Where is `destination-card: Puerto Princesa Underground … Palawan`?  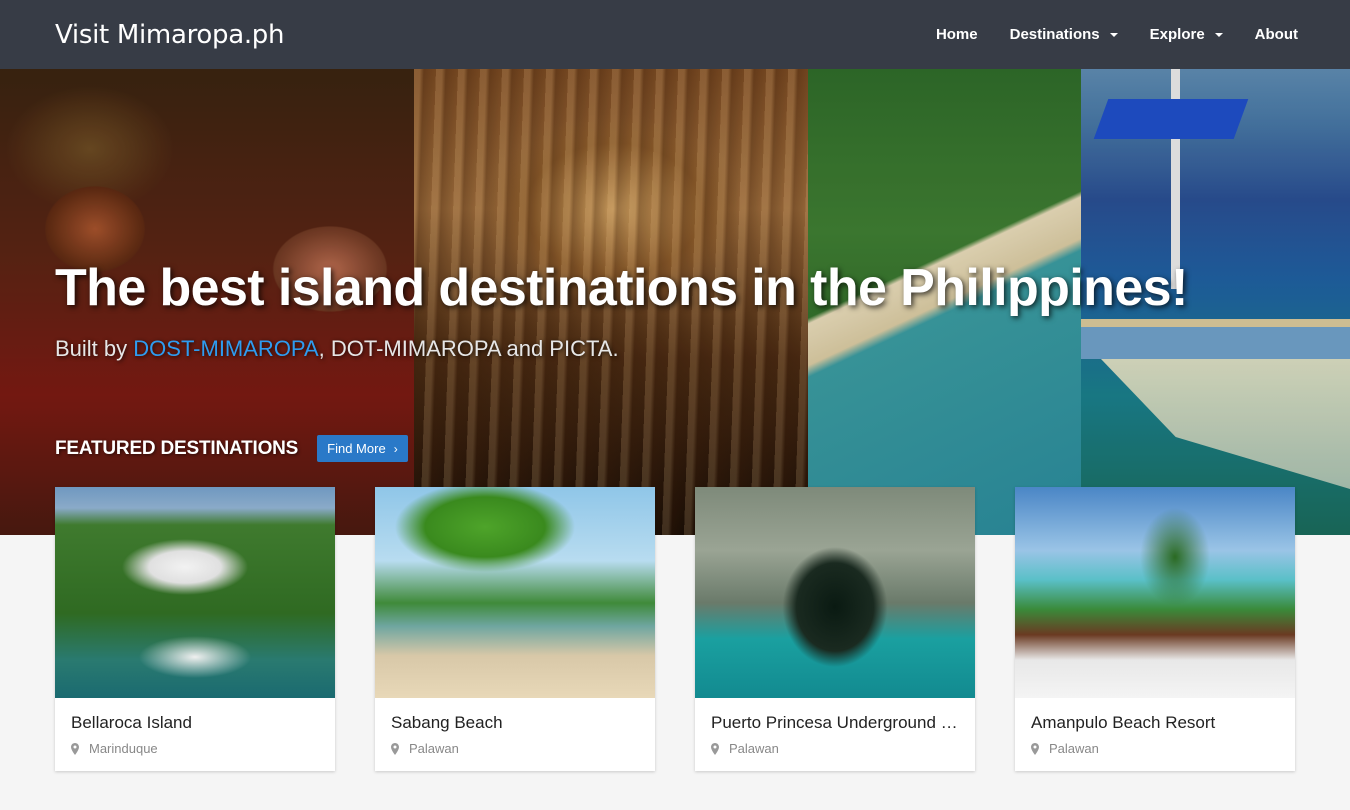
destination-card: Puerto Princesa Underground … Palawan is located at coordinates (835, 629).